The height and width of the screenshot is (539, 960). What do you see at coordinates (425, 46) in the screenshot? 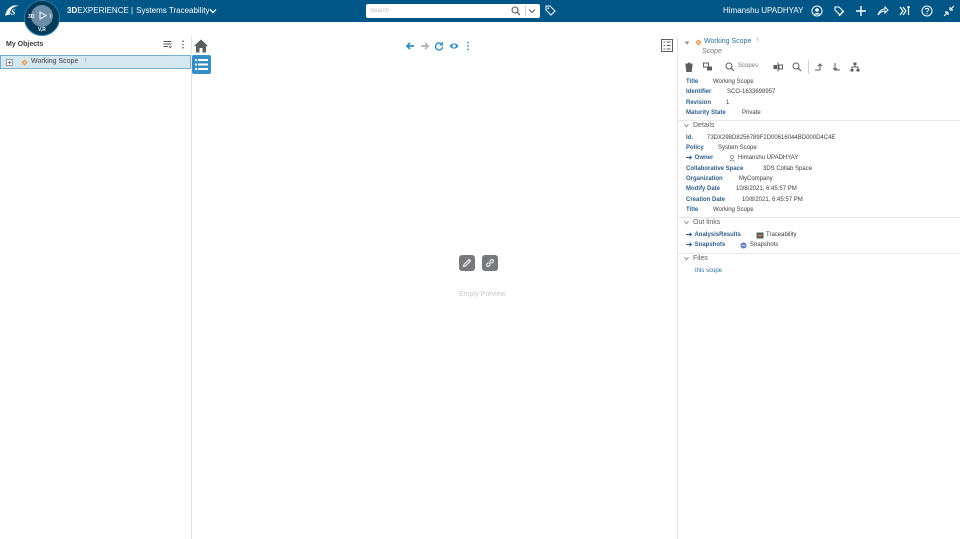
I see `forward-arrow-icon` at bounding box center [425, 46].